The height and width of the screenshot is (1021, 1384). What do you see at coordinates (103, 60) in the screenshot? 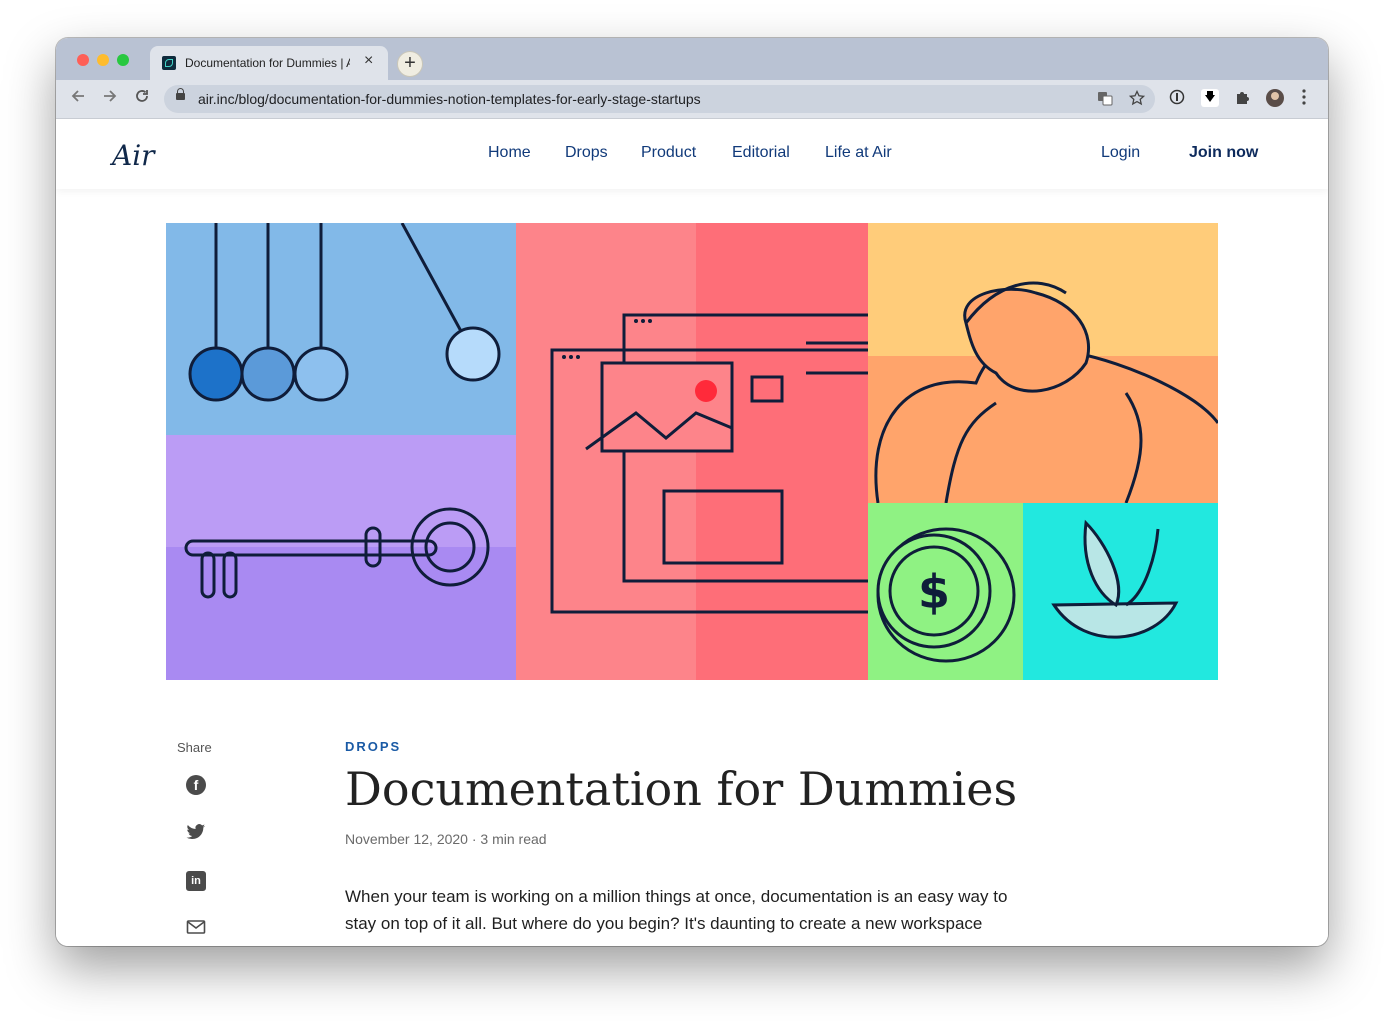
I see `minimize-window-button` at bounding box center [103, 60].